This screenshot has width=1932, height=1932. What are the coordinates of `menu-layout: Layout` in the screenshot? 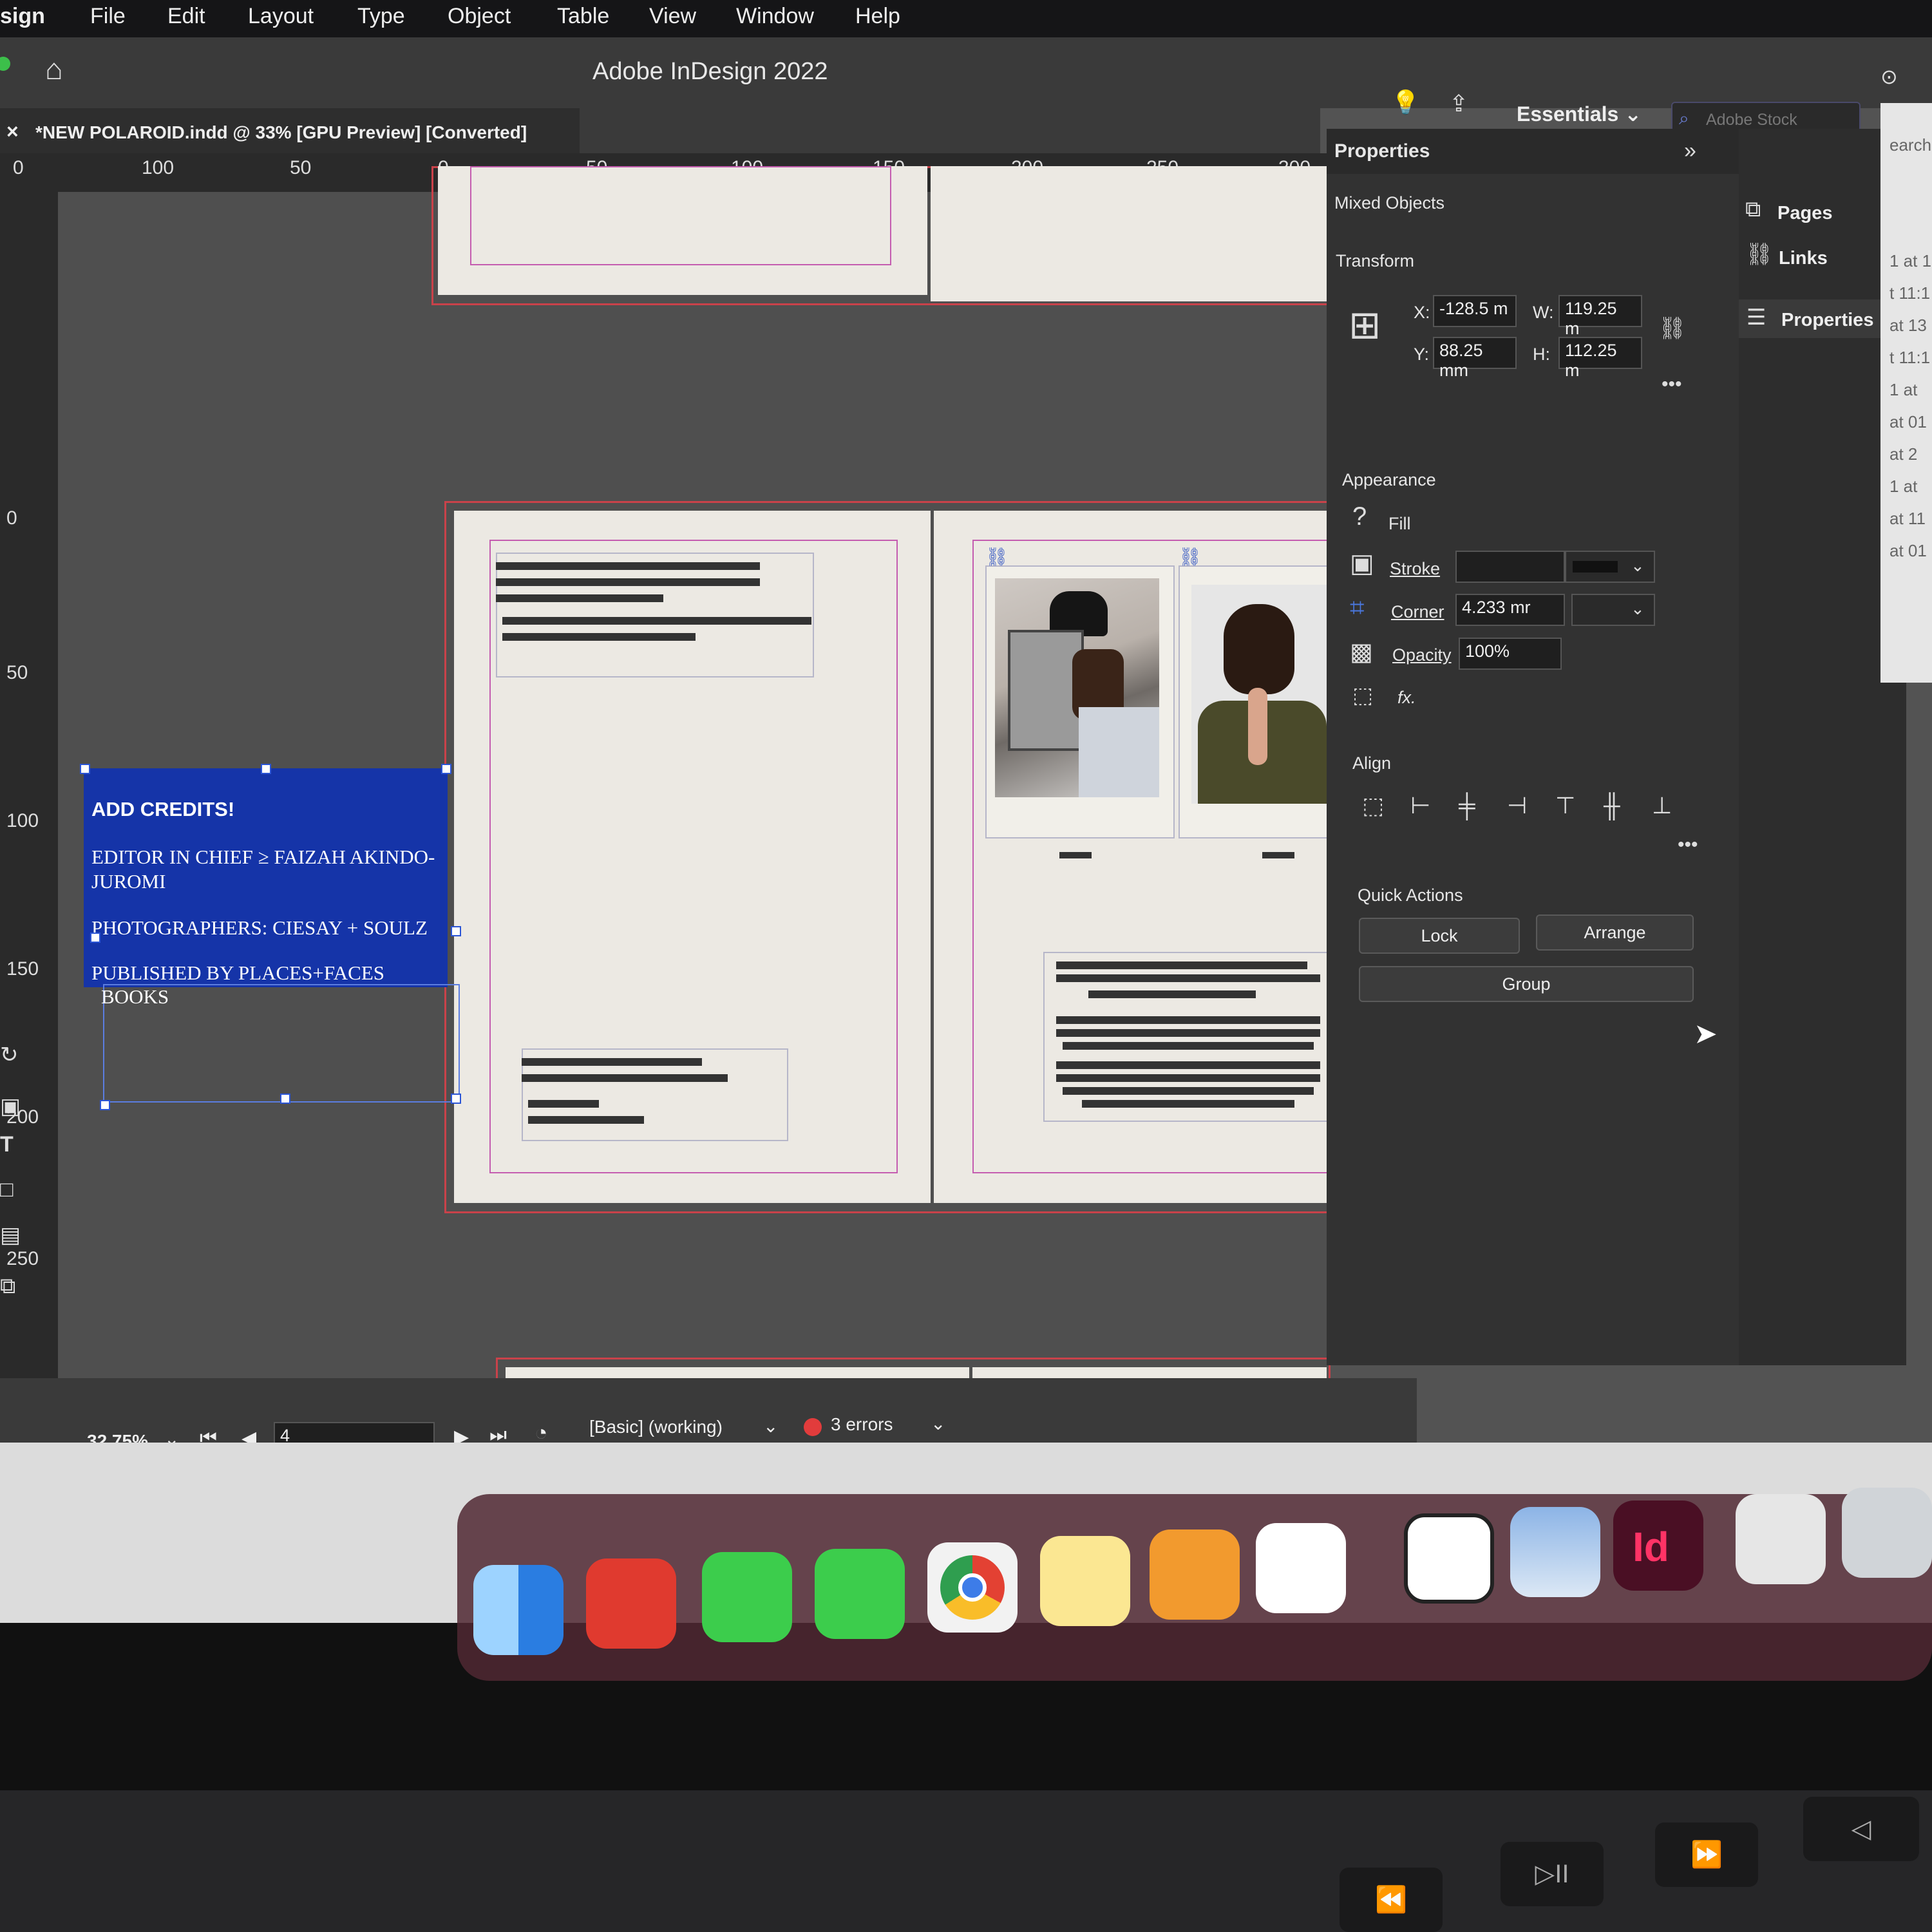 It's located at (281, 16).